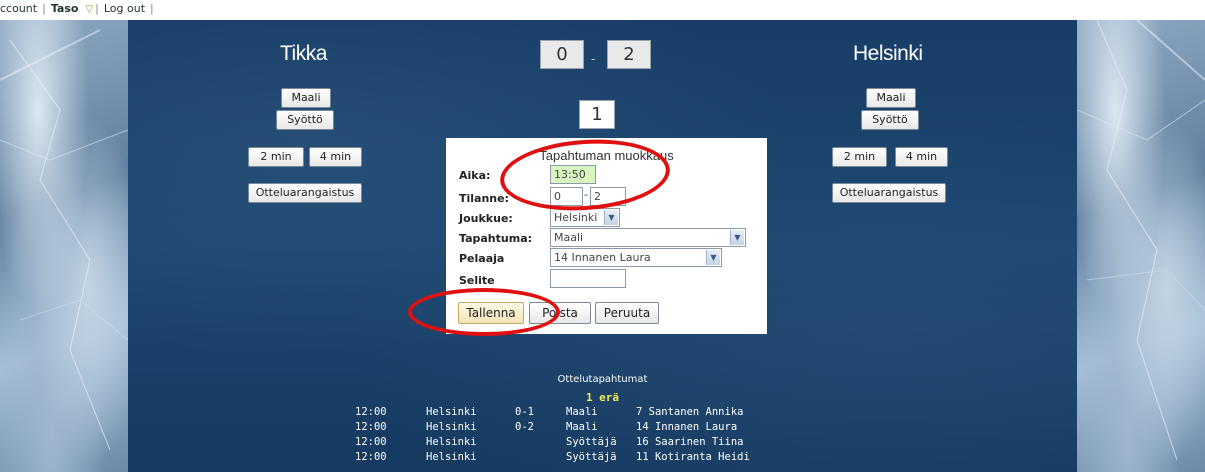 Image resolution: width=1205 pixels, height=472 pixels. I want to click on user-menu: Taso, so click(65, 8).